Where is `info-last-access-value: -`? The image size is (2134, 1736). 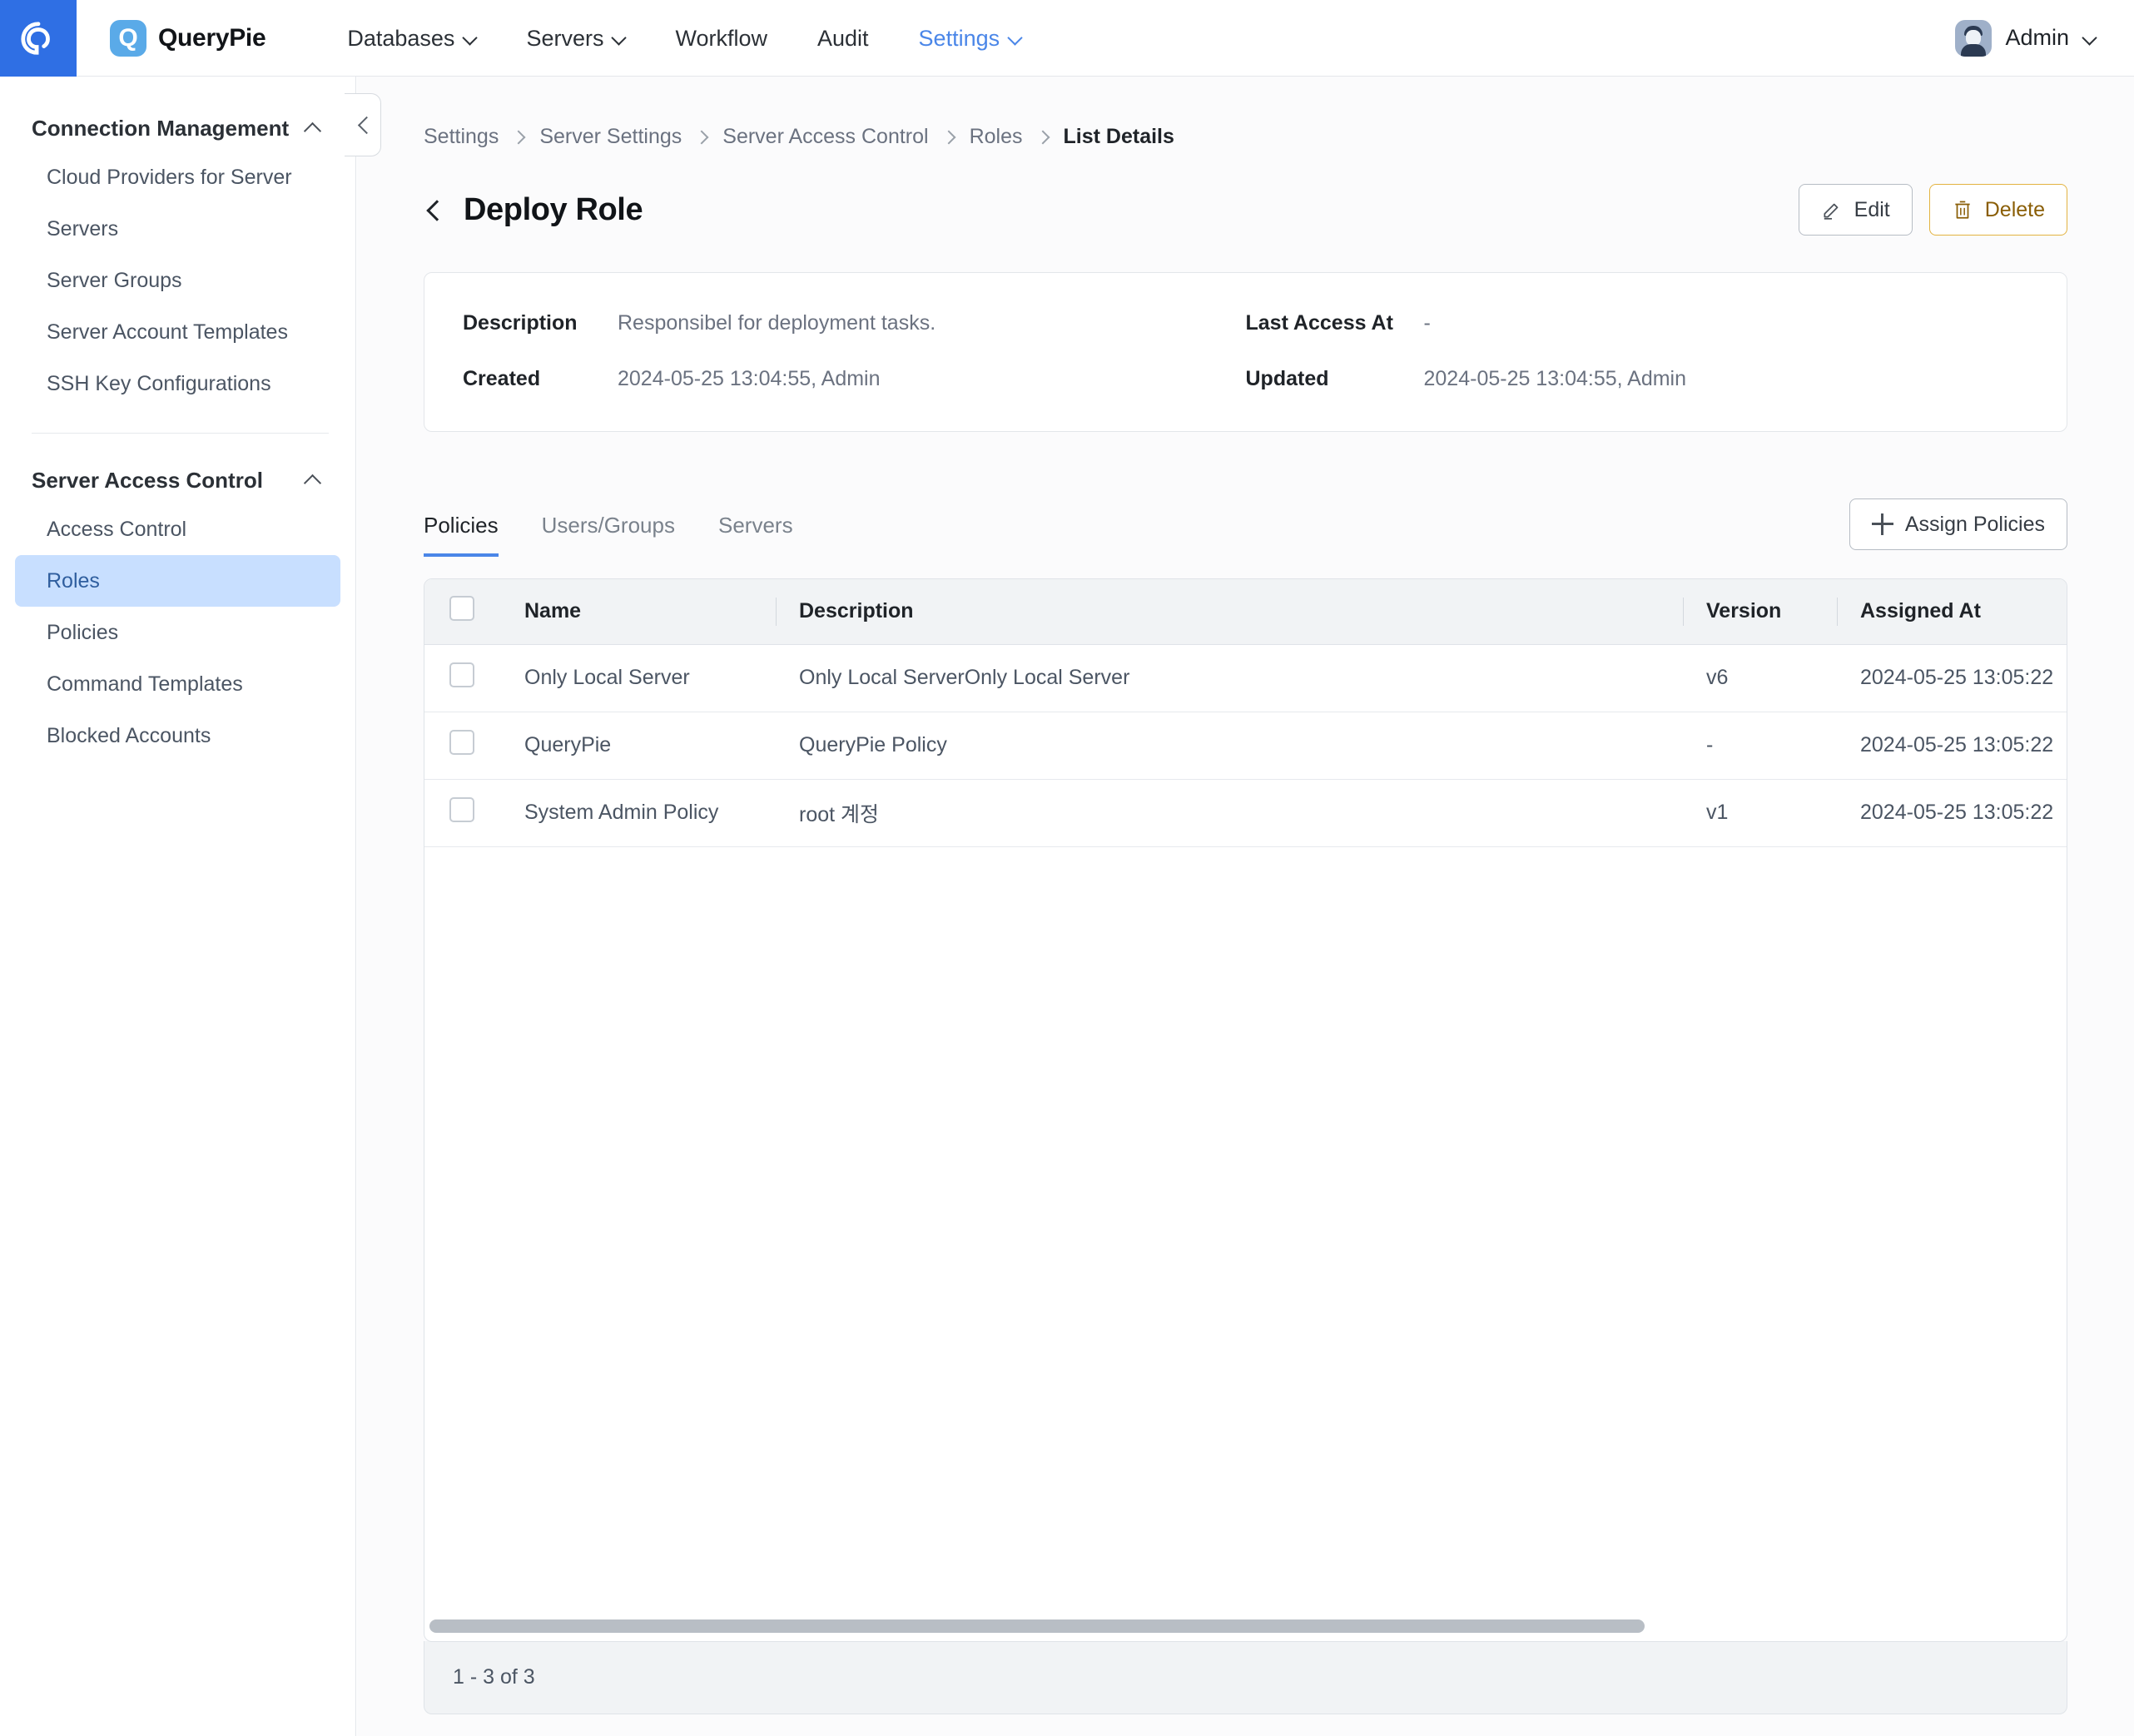 info-last-access-value: - is located at coordinates (1427, 323).